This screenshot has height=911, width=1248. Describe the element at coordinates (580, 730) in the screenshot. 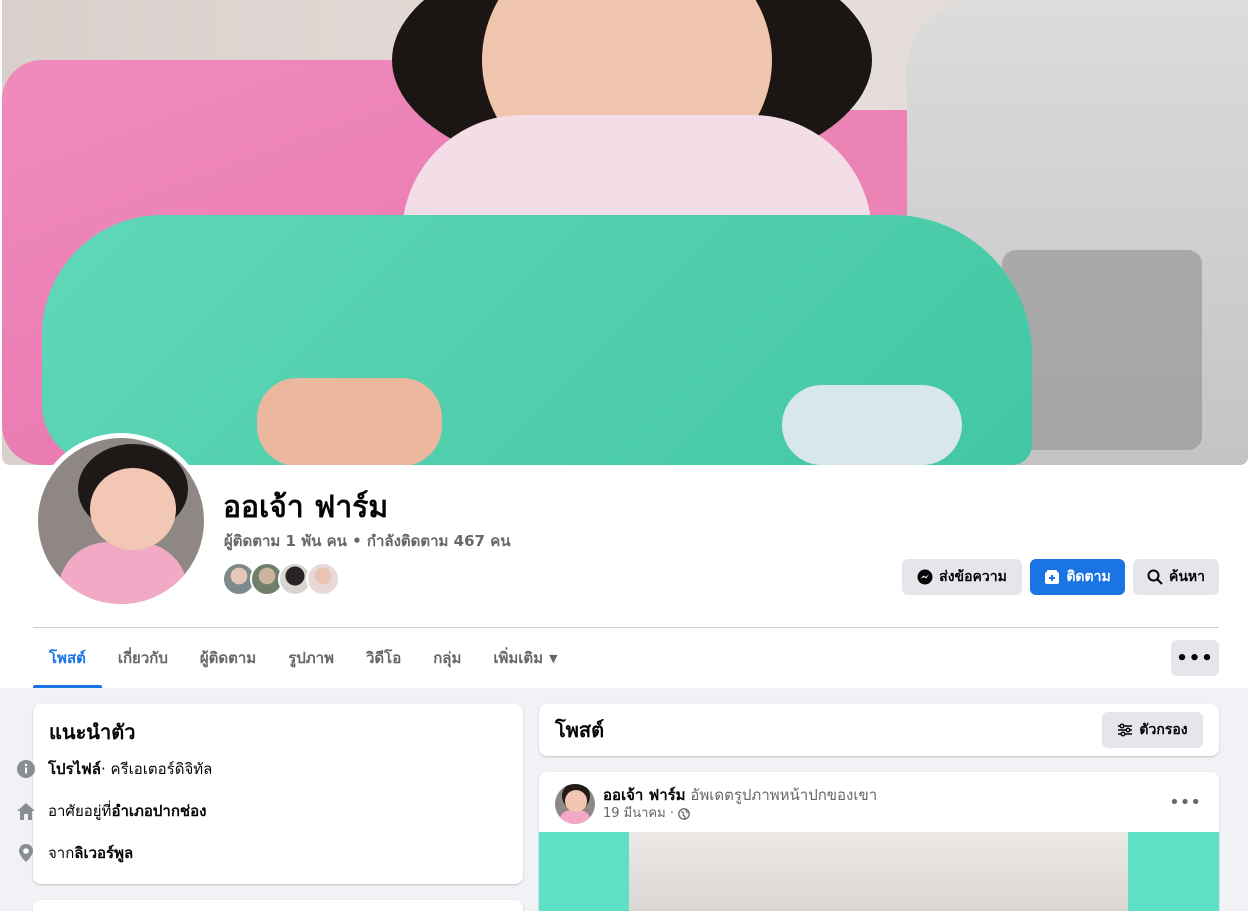

I see `posts-title: โพสต์` at that location.